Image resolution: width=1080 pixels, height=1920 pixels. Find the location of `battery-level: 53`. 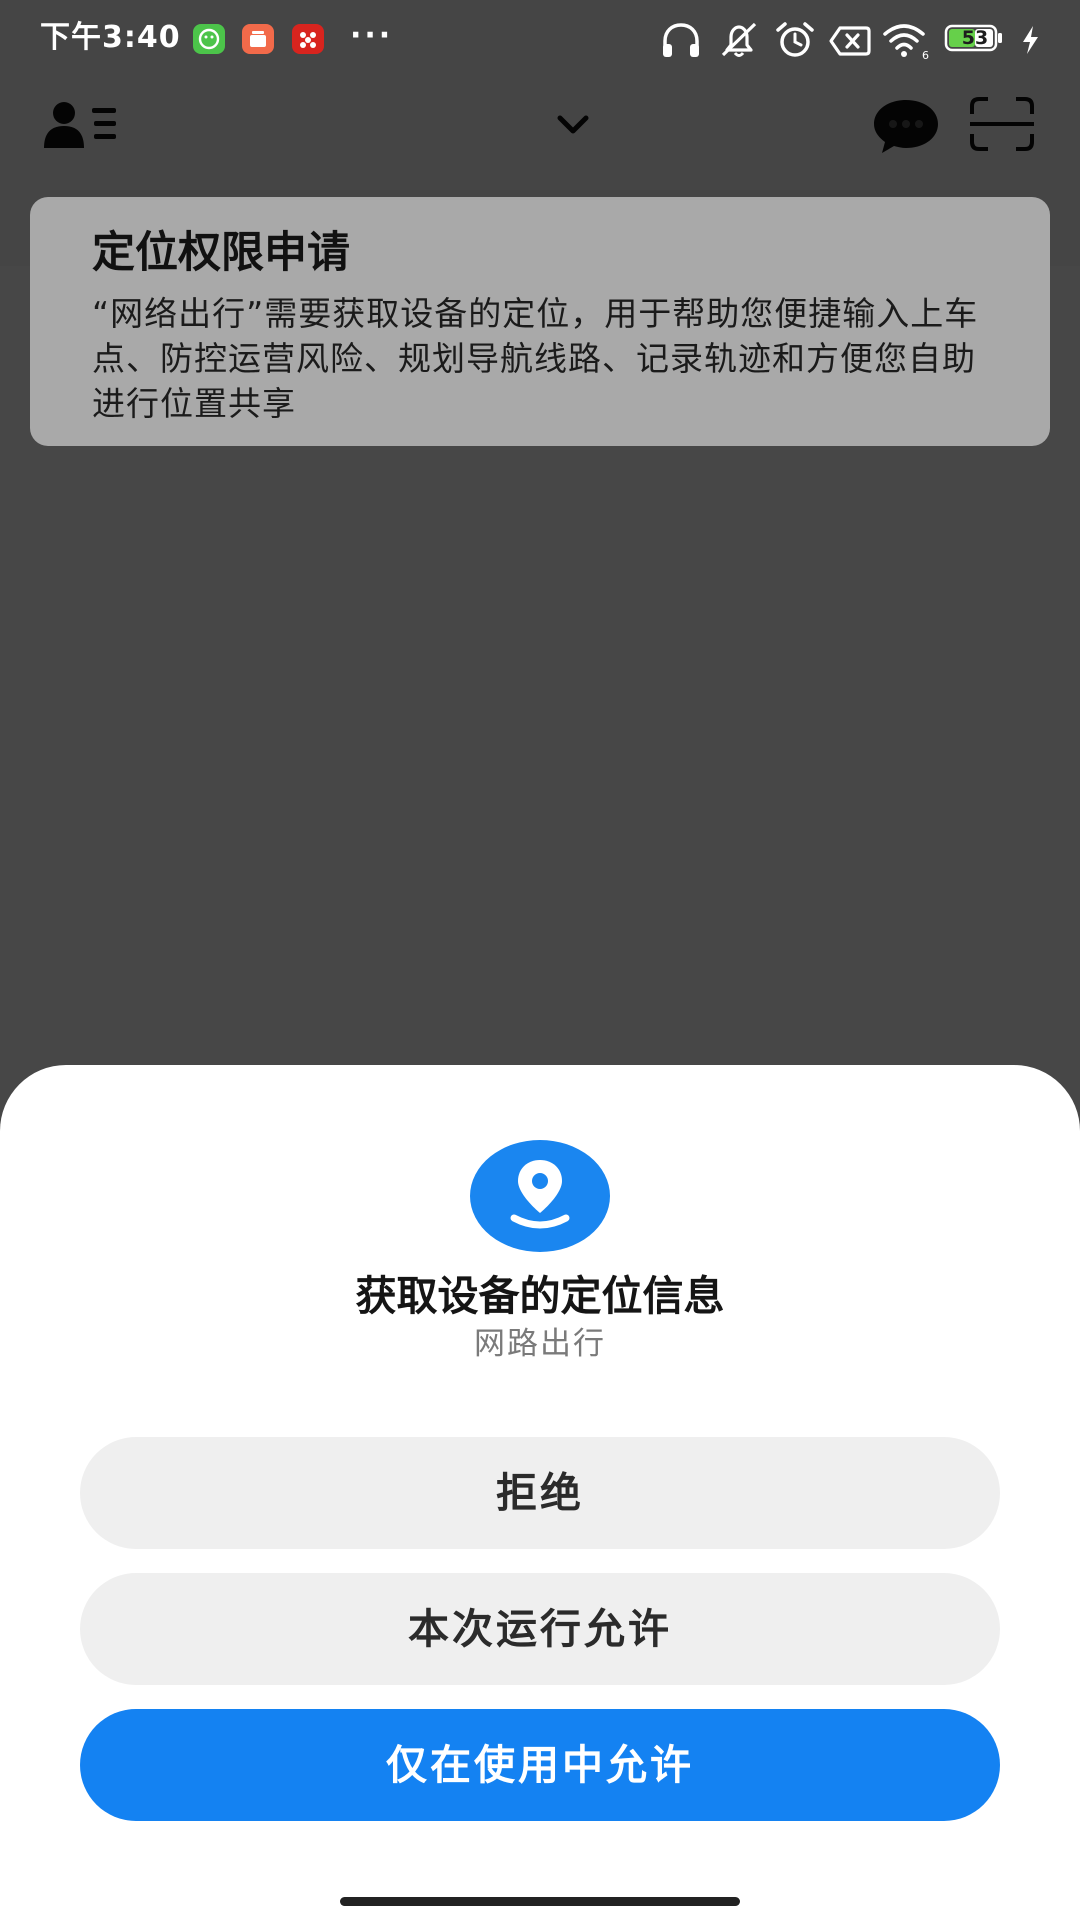

battery-level: 53 is located at coordinates (975, 38).